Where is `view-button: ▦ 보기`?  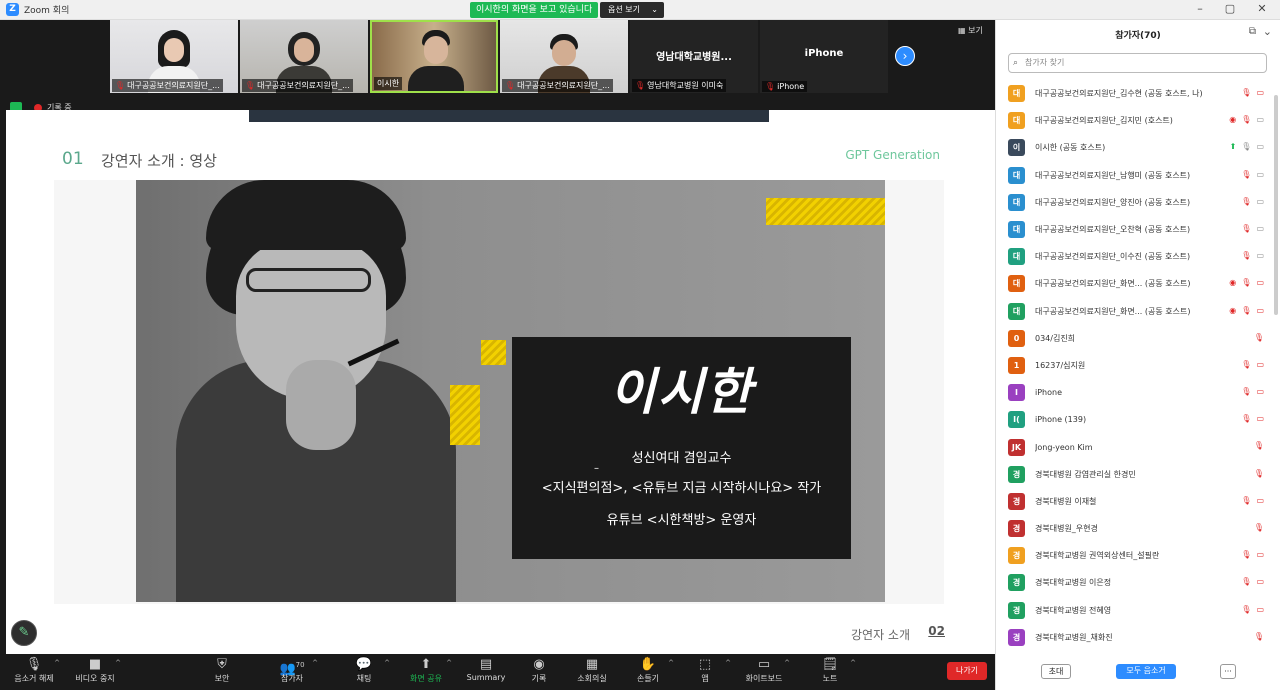
view-button: ▦ 보기 is located at coordinates (970, 30).